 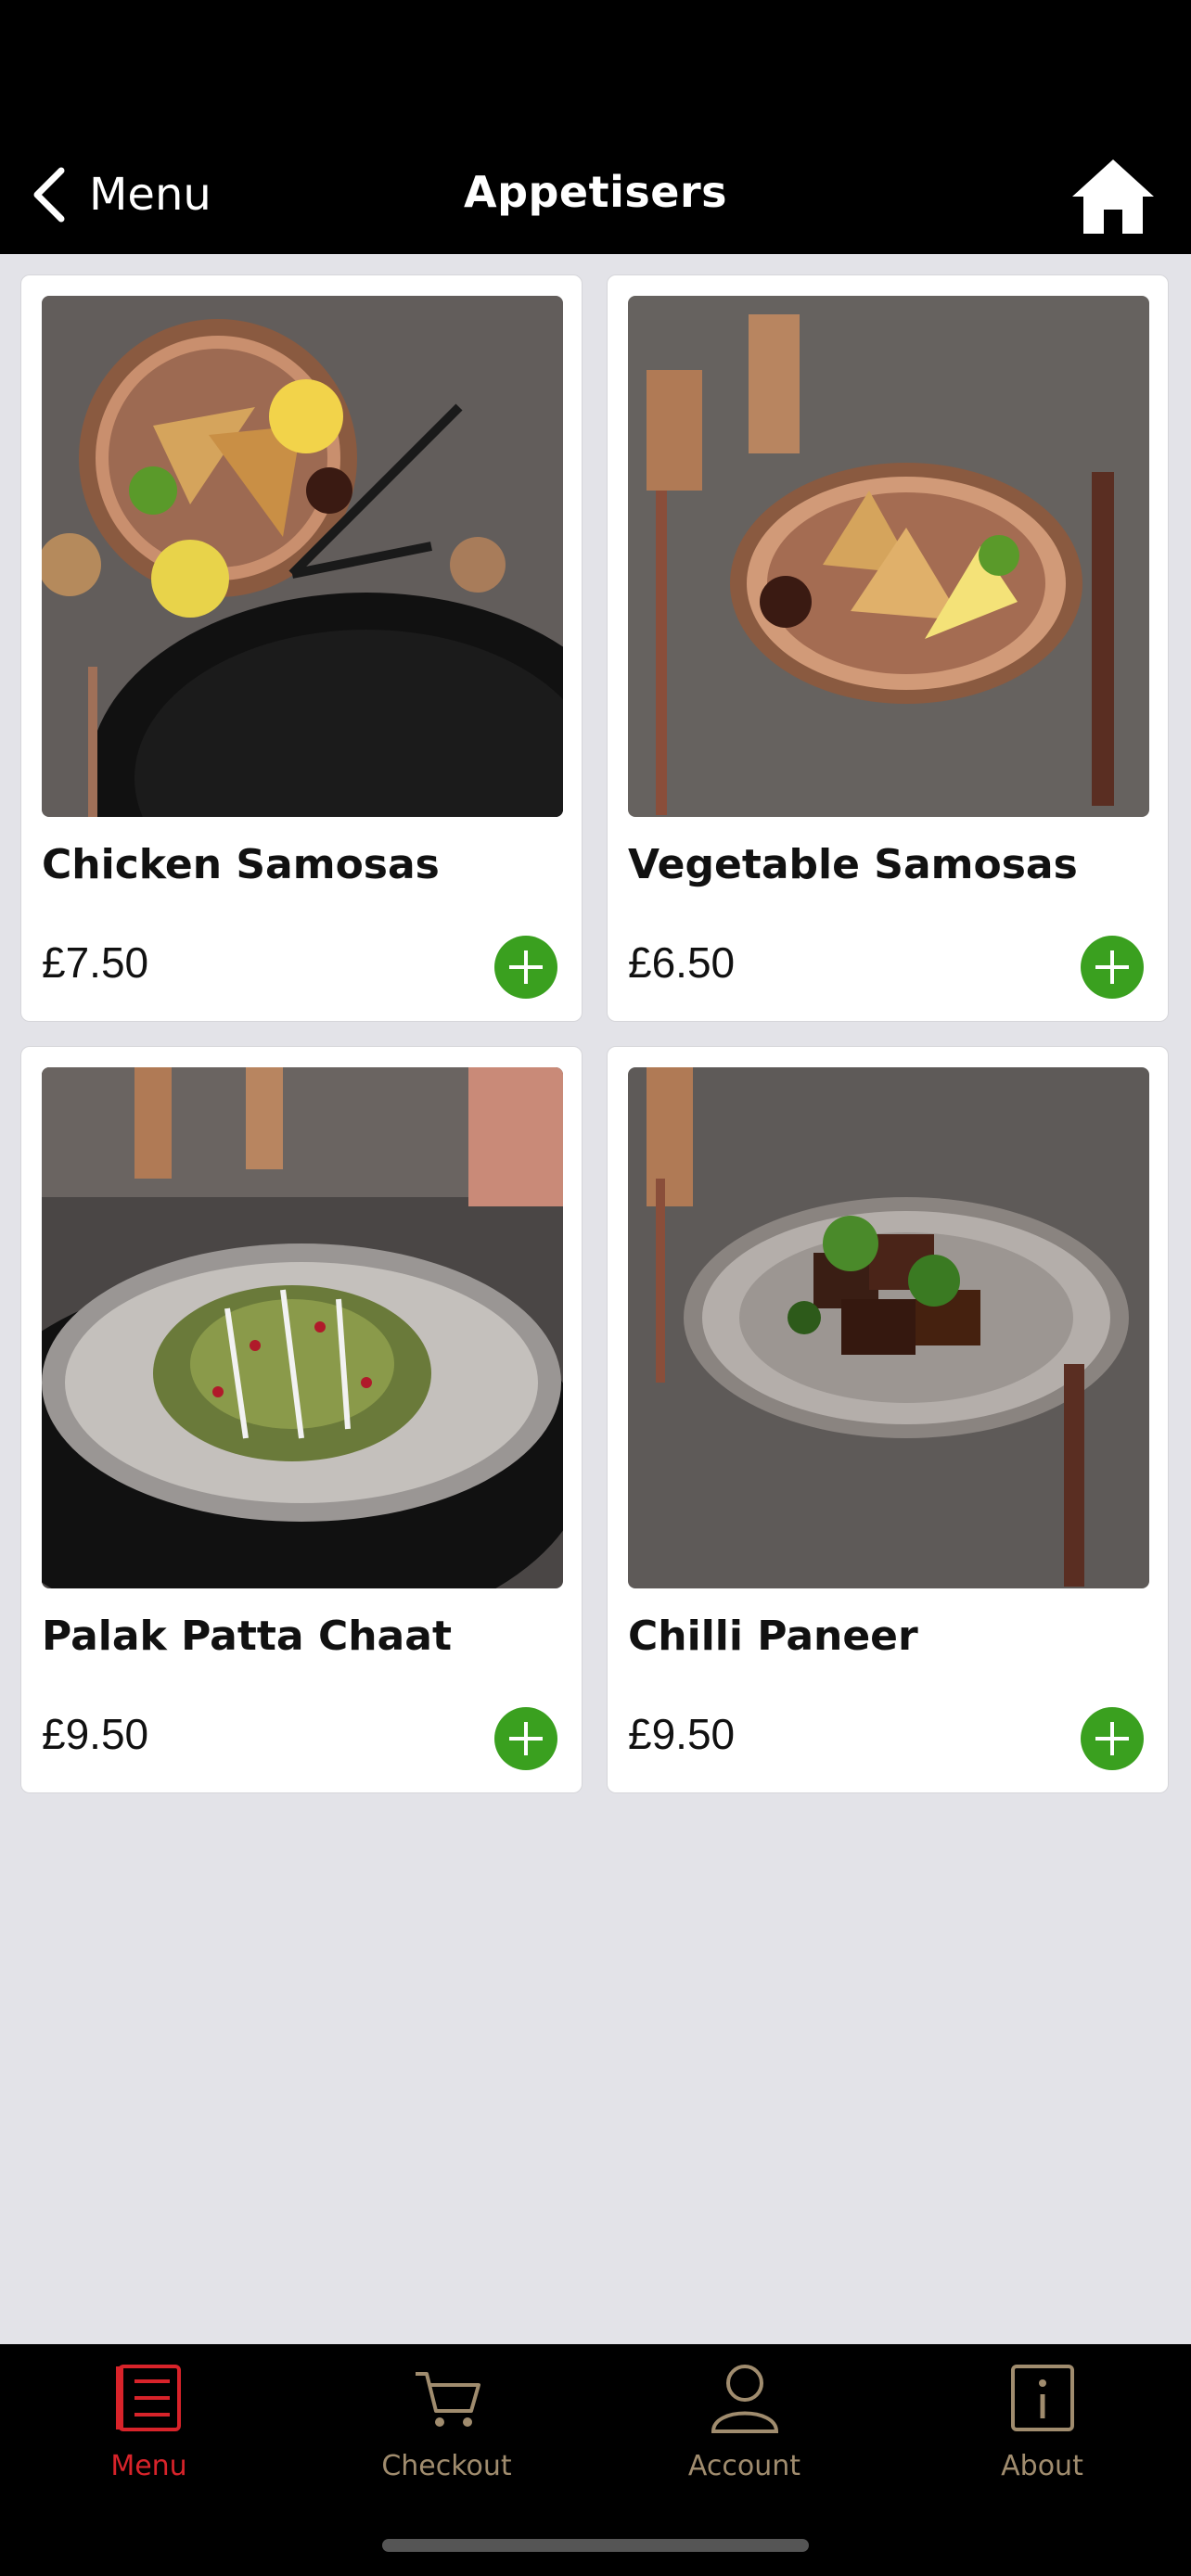 I want to click on tab-about: About, so click(x=1042, y=2427).